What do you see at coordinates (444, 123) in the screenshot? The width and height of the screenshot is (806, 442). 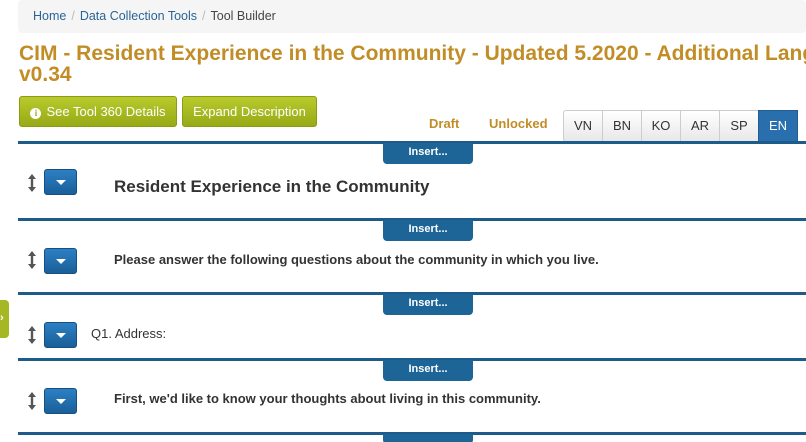 I see `status-draft: Draft` at bounding box center [444, 123].